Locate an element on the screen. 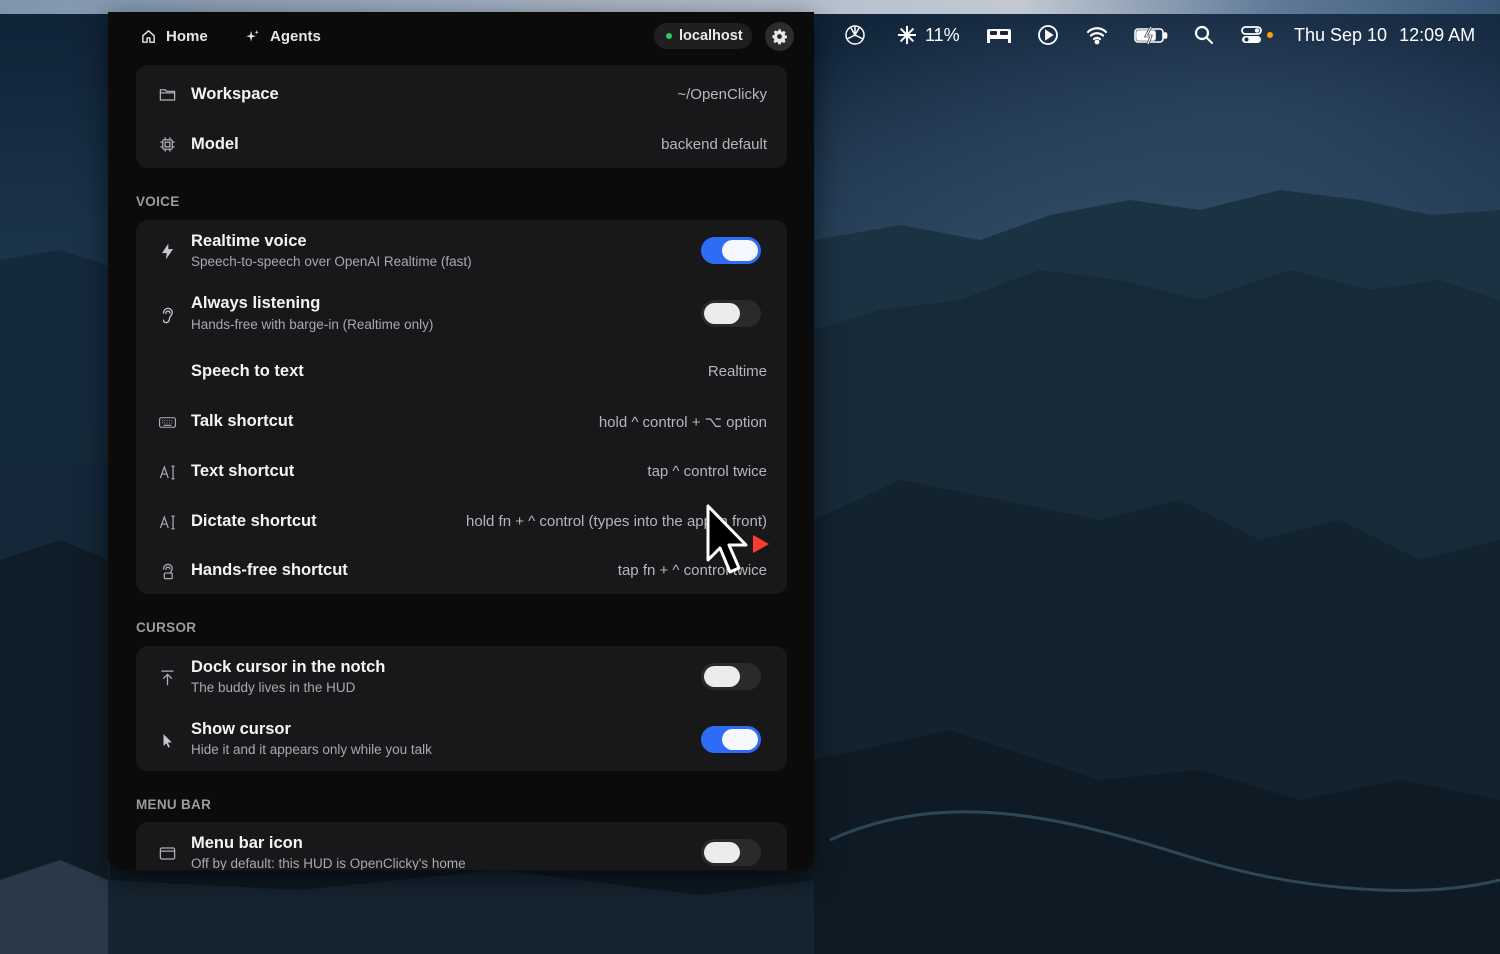  clicky-buddy-triangle-icon is located at coordinates (761, 544).